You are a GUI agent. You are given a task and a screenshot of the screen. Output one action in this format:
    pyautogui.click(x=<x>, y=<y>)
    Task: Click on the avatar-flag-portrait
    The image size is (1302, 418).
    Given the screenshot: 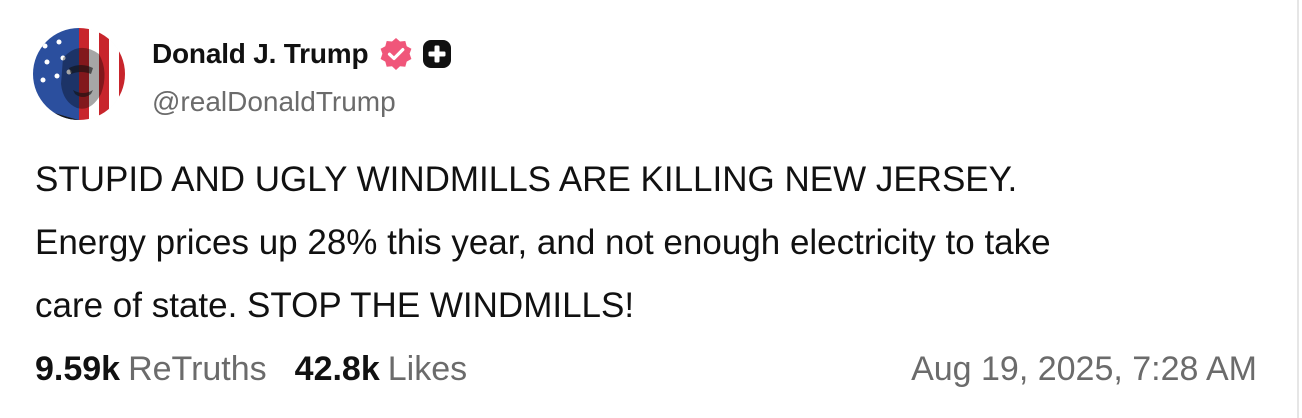 What is the action you would take?
    pyautogui.click(x=79, y=74)
    